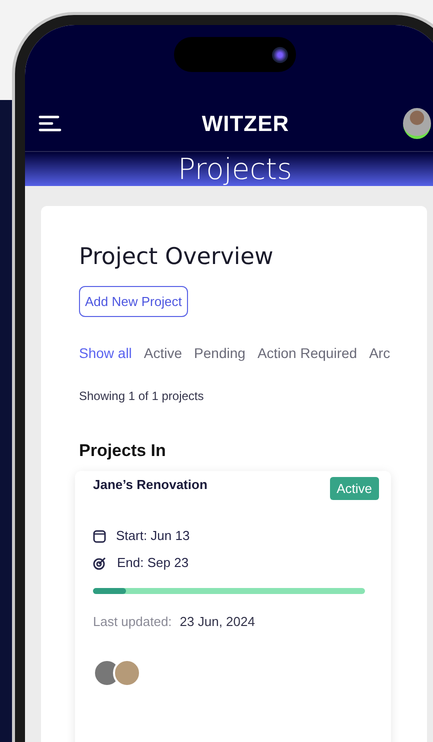 The height and width of the screenshot is (742, 433). What do you see at coordinates (123, 451) in the screenshot?
I see `section-title: Projects In` at bounding box center [123, 451].